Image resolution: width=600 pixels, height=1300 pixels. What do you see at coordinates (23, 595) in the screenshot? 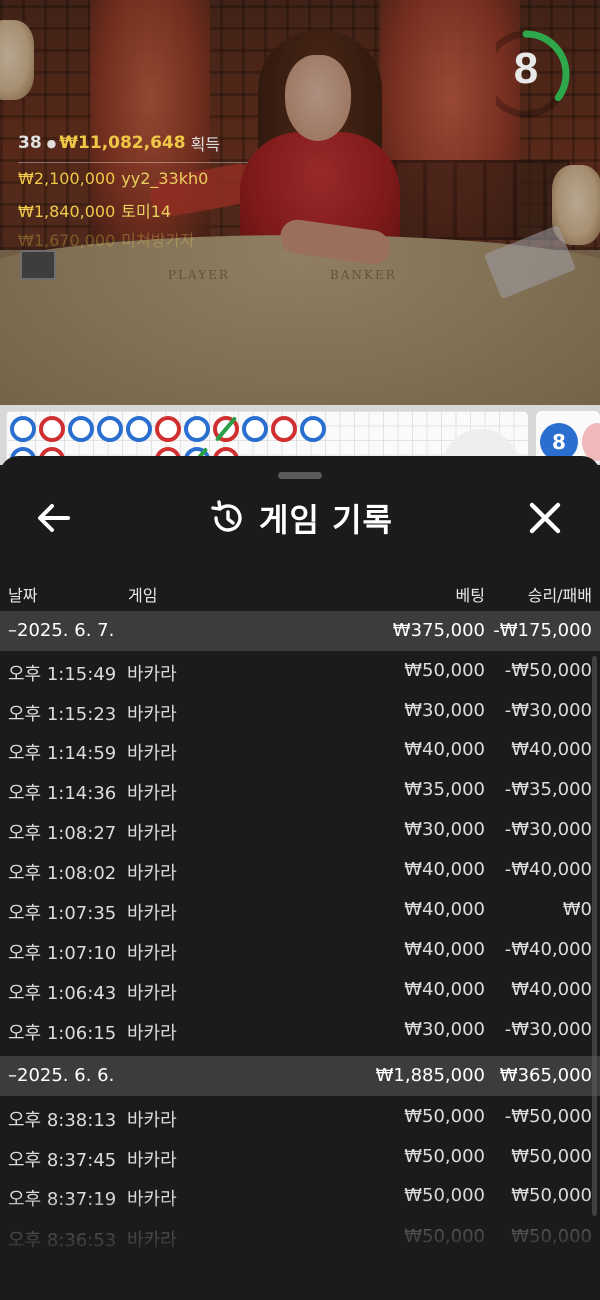
I see `column-date: 날짜` at bounding box center [23, 595].